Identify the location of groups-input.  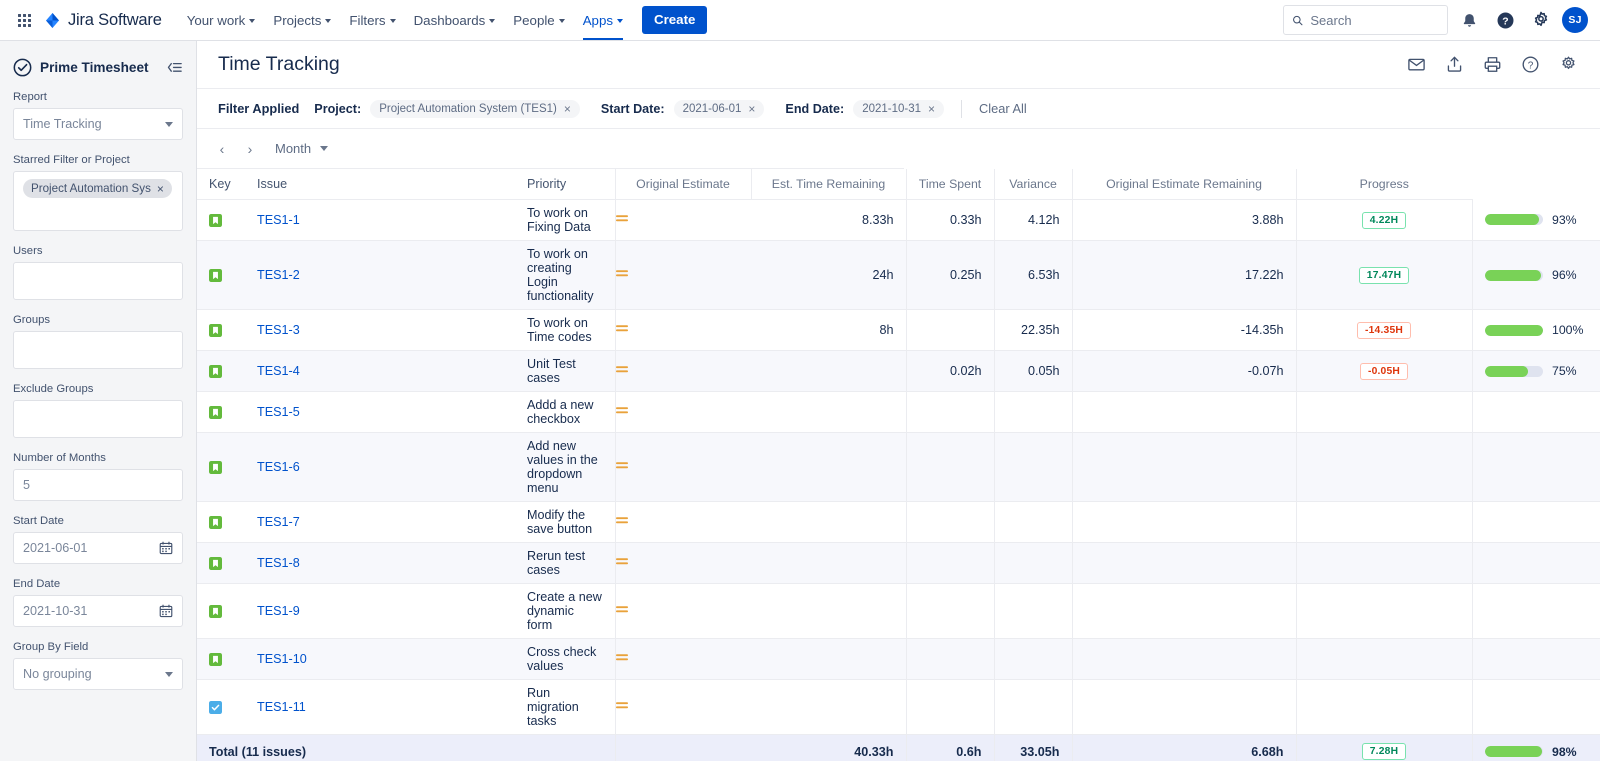
(98, 350).